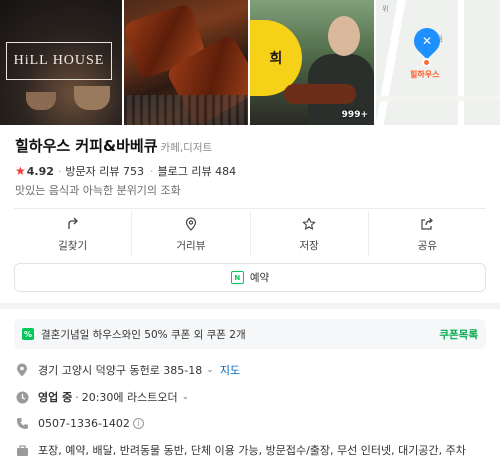 This screenshot has height=468, width=500. I want to click on directions-label: 길찾기, so click(73, 245).